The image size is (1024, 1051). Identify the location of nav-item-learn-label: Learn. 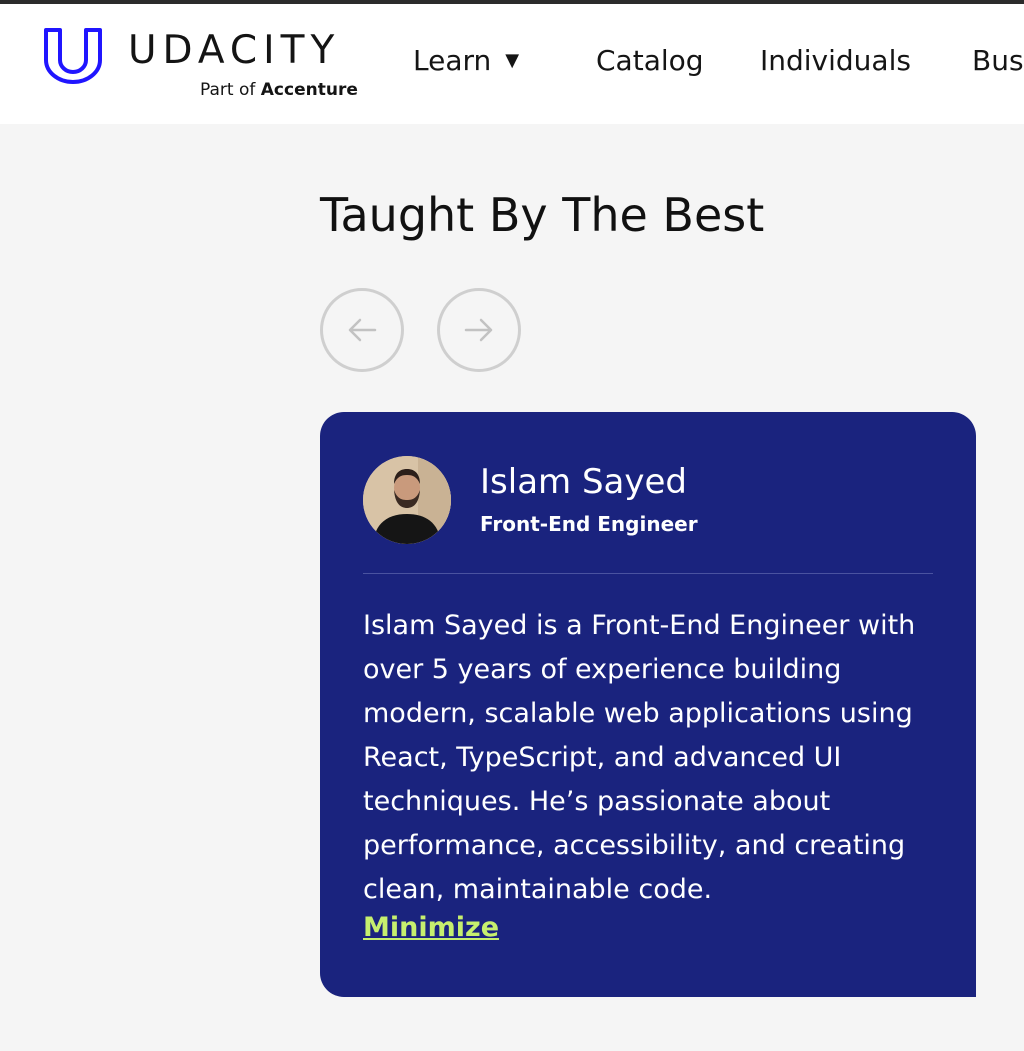
(452, 60).